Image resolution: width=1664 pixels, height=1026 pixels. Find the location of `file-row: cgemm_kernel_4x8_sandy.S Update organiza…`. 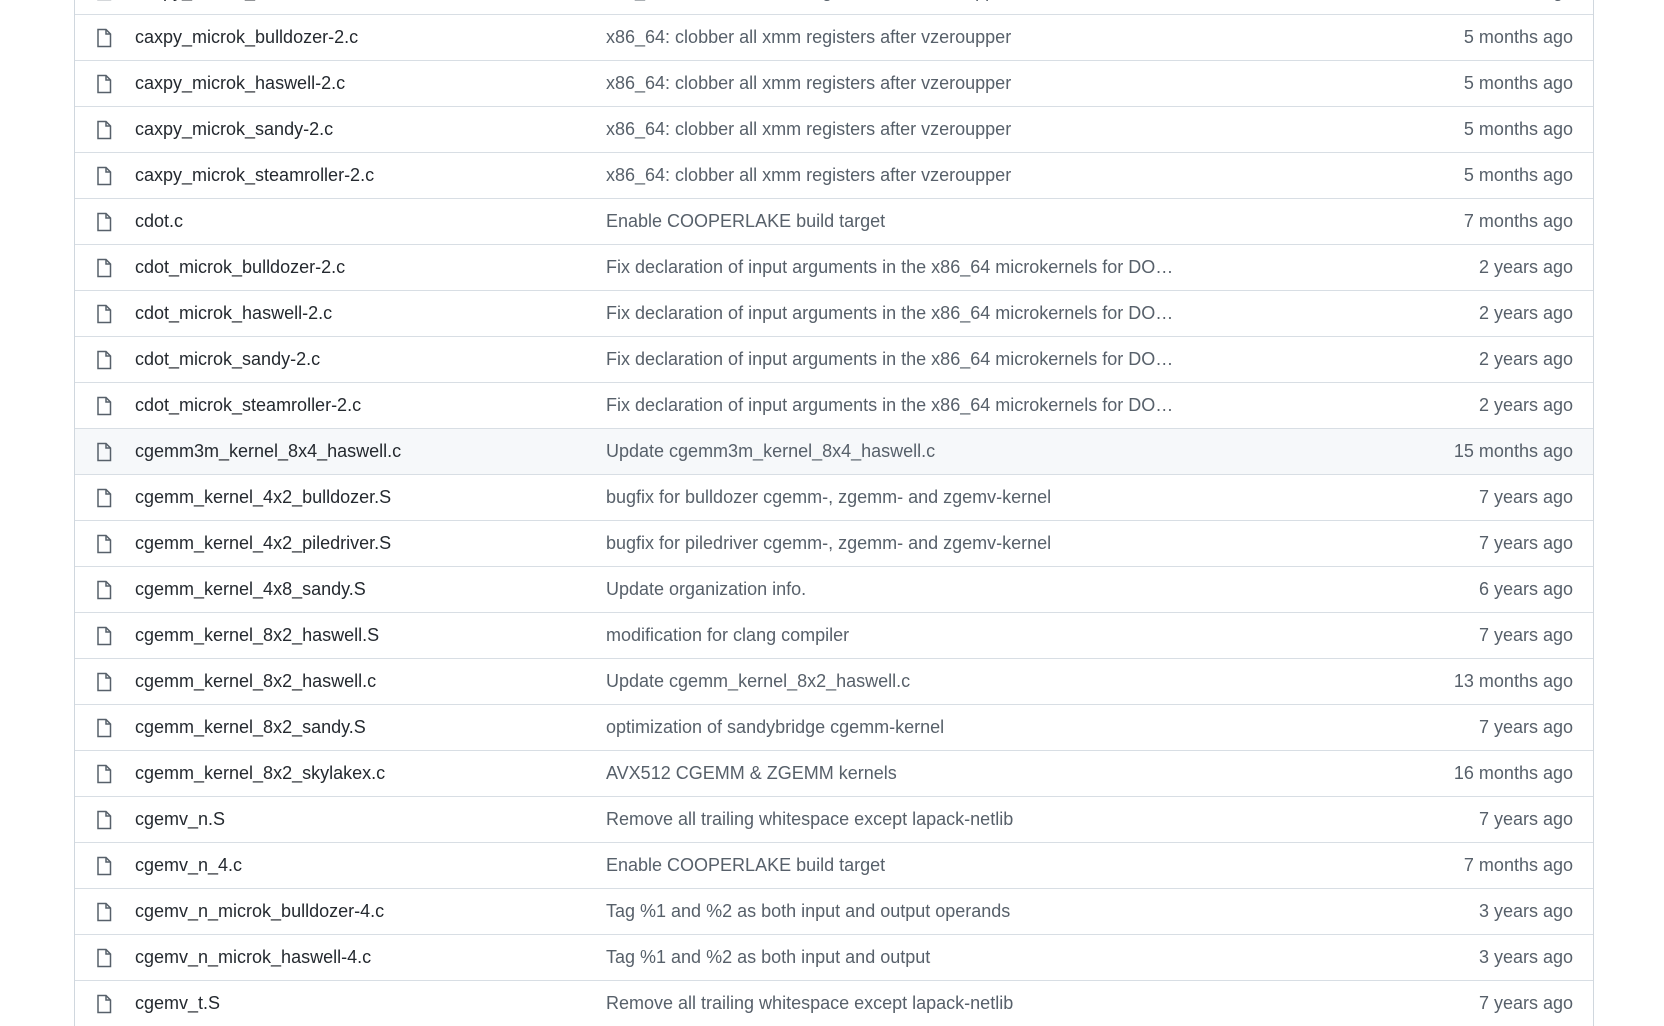

file-row: cgemm_kernel_4x8_sandy.S Update organiza… is located at coordinates (834, 589).